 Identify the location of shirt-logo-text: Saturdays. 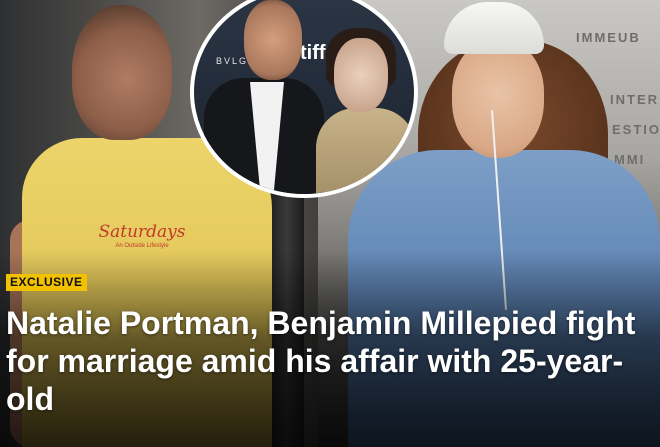
(142, 232).